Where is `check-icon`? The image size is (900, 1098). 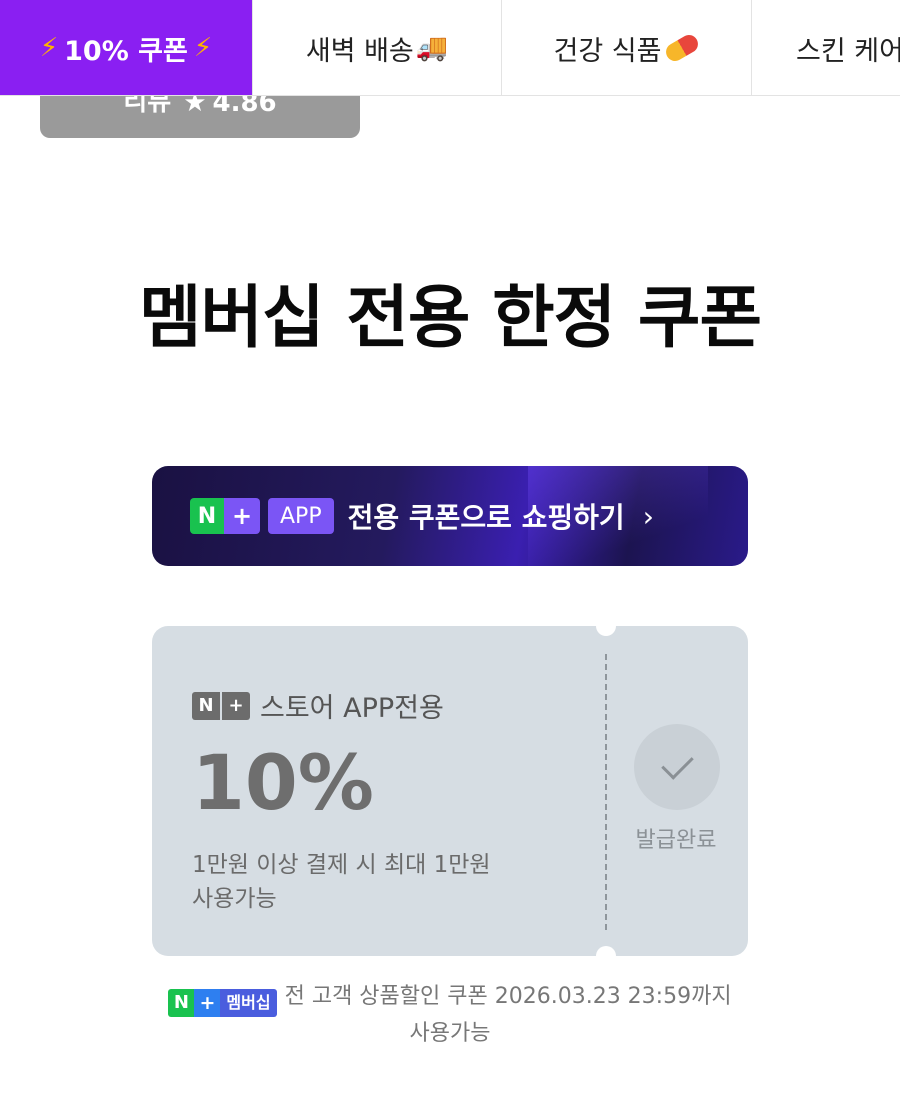 check-icon is located at coordinates (677, 763).